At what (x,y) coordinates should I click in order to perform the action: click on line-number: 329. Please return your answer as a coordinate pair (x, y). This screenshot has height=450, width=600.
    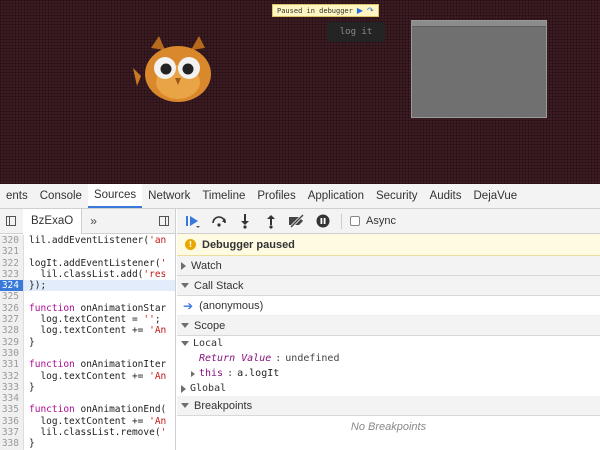
    Looking at the image, I should click on (12, 342).